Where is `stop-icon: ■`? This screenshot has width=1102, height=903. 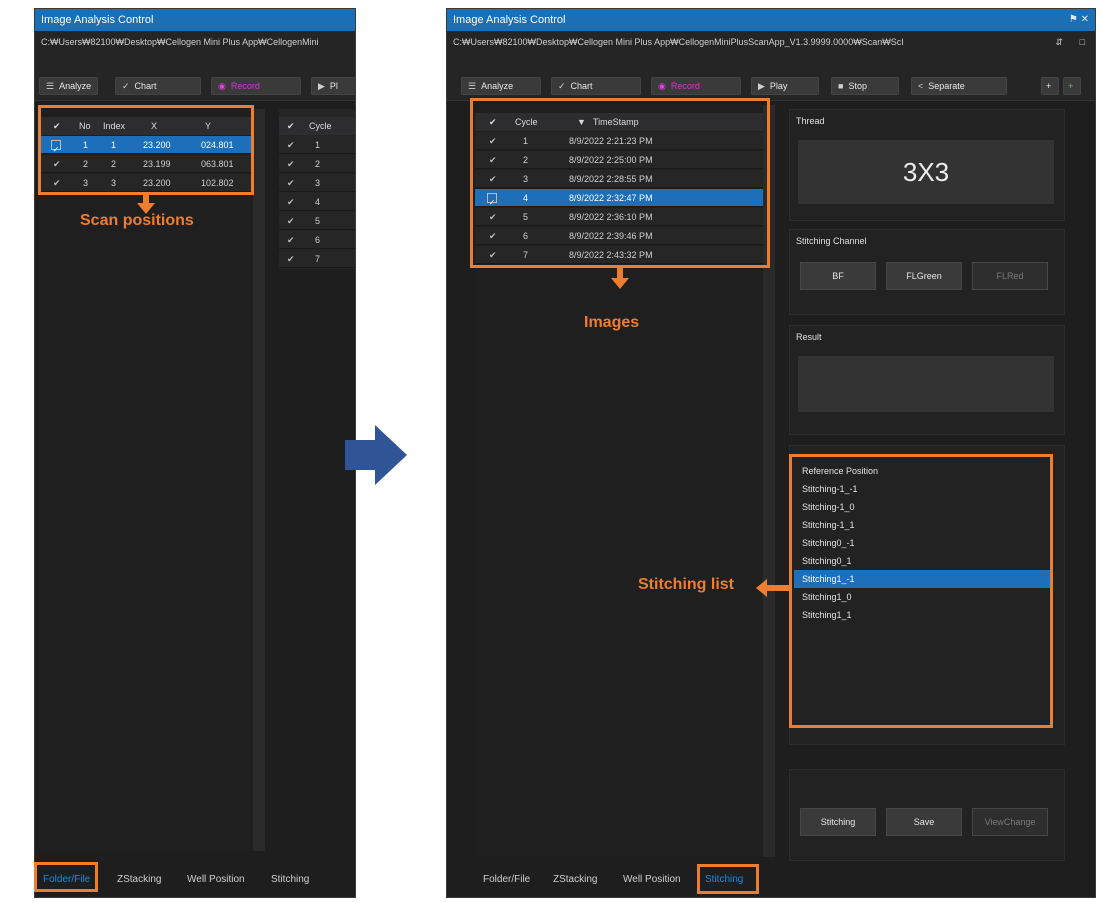
stop-icon: ■ is located at coordinates (841, 86).